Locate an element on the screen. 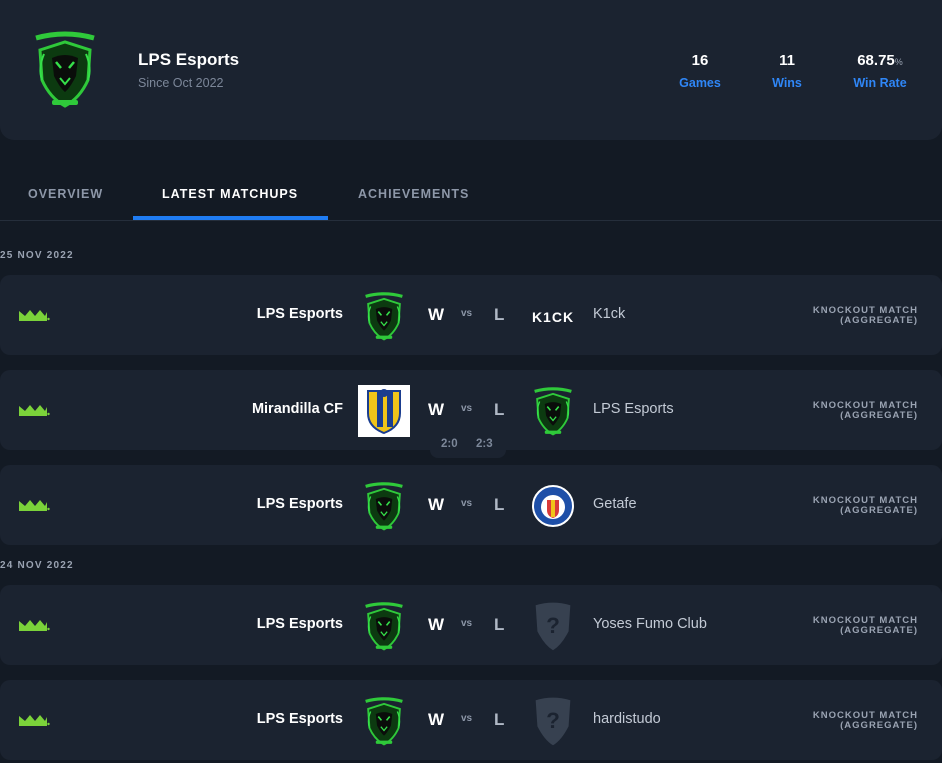 The width and height of the screenshot is (942, 763). aggregate-home: 2:0 is located at coordinates (449, 444).